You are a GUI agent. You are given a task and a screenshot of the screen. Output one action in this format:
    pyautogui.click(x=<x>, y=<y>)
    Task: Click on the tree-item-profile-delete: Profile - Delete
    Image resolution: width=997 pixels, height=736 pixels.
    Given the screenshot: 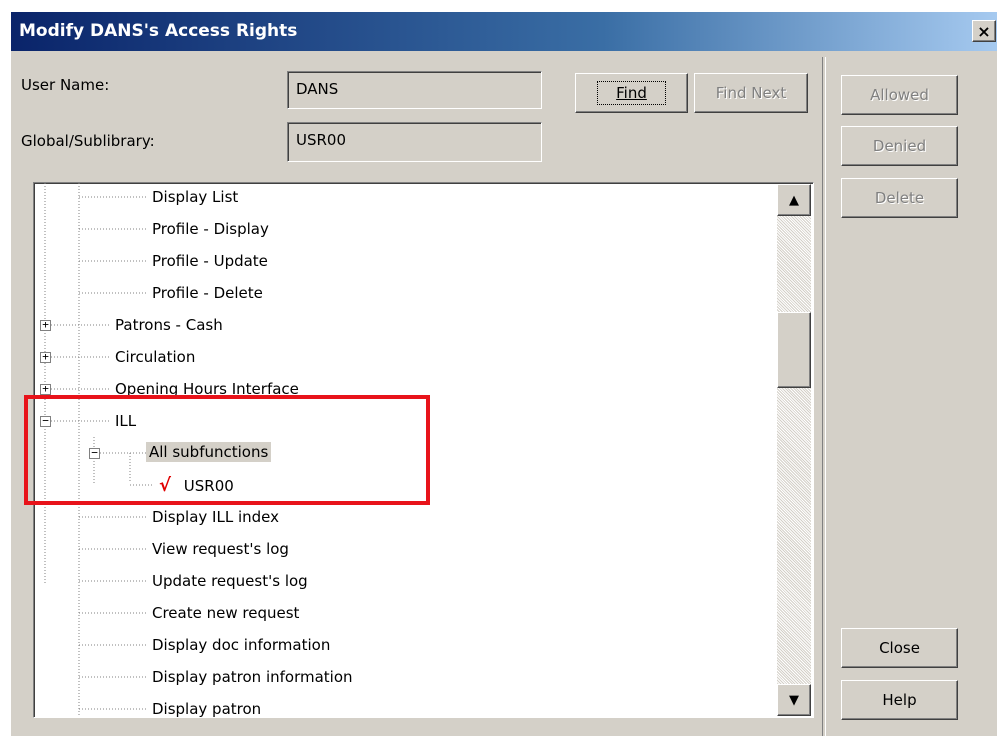 What is the action you would take?
    pyautogui.click(x=207, y=293)
    